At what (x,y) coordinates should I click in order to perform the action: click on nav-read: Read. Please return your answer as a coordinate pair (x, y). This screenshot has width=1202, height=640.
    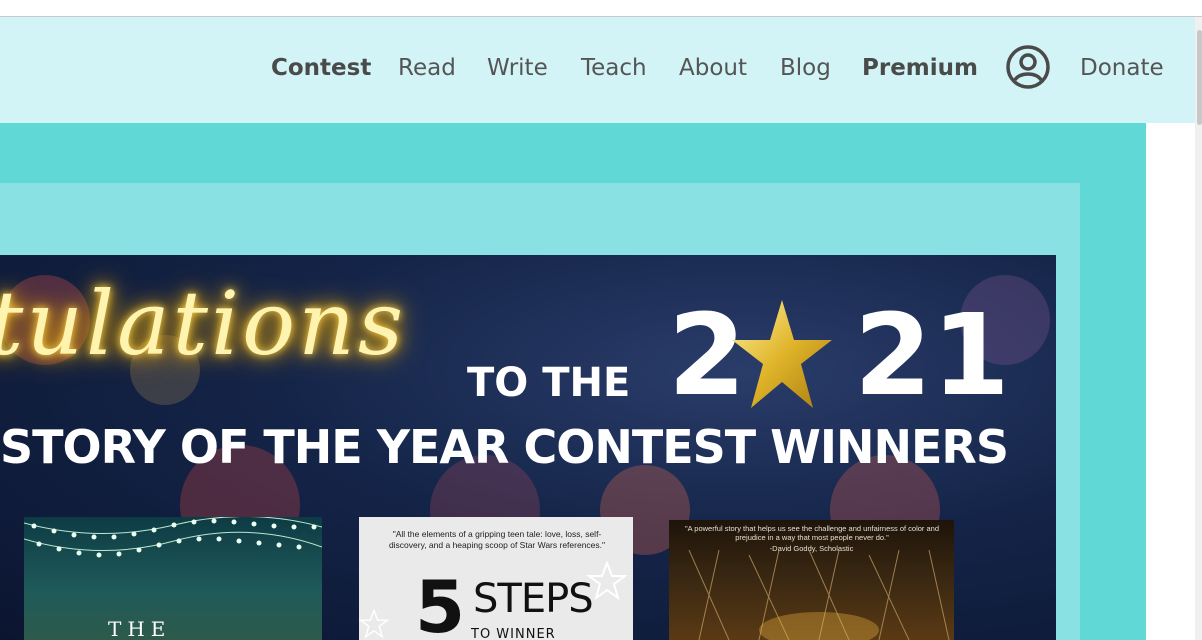
    Looking at the image, I should click on (427, 68).